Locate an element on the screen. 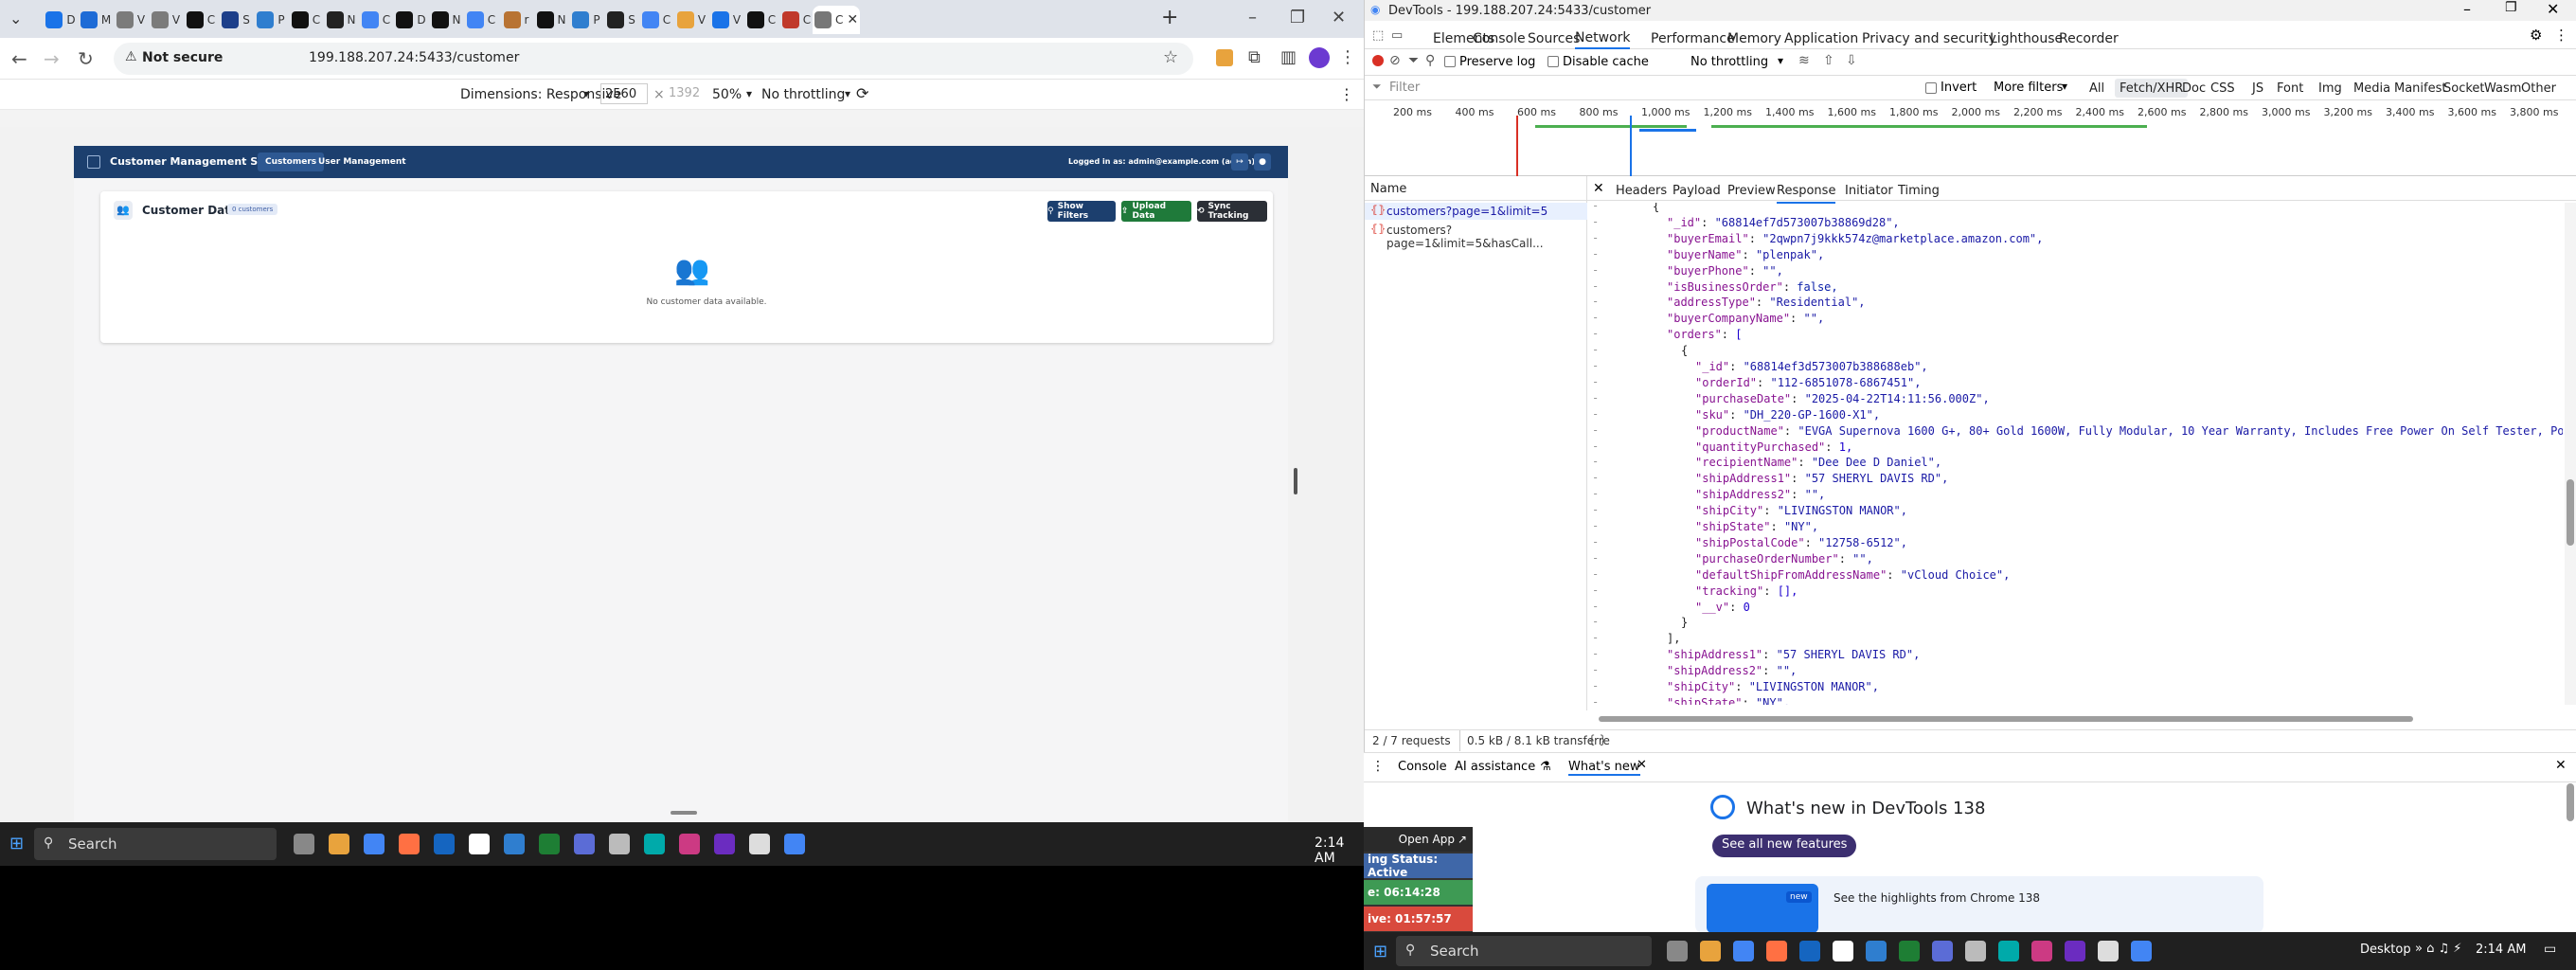 This screenshot has height=970, width=2576. request-row: ⦃⦄ customers?page=1&limit=5 is located at coordinates (1476, 211).